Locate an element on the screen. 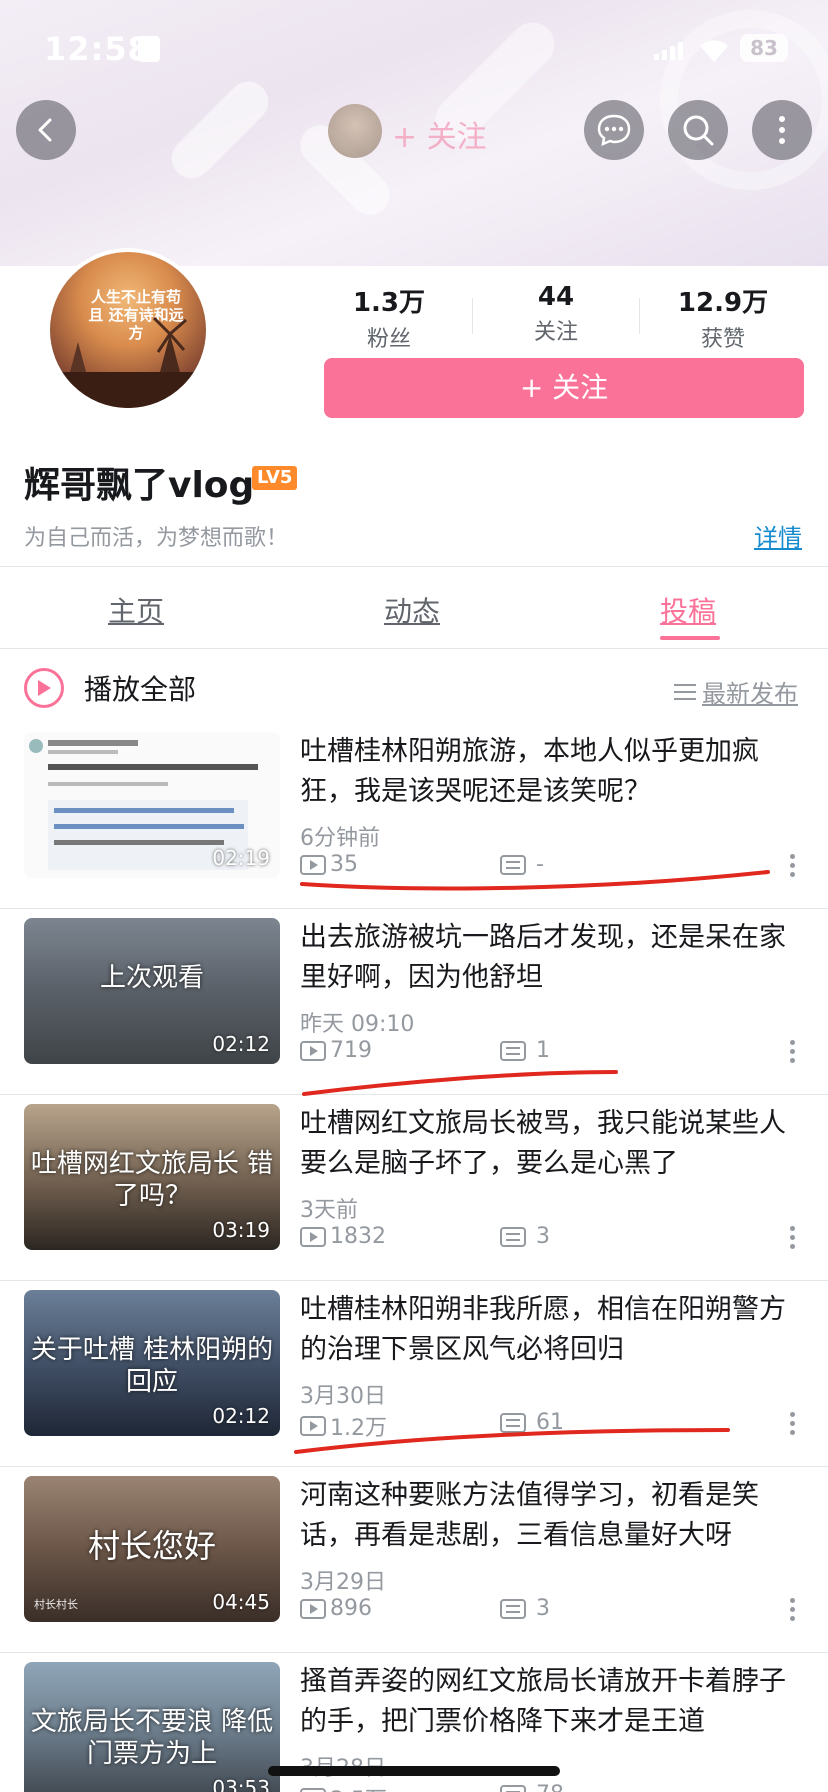 This screenshot has height=1792, width=828. tab-dynamic: 动态 is located at coordinates (412, 610).